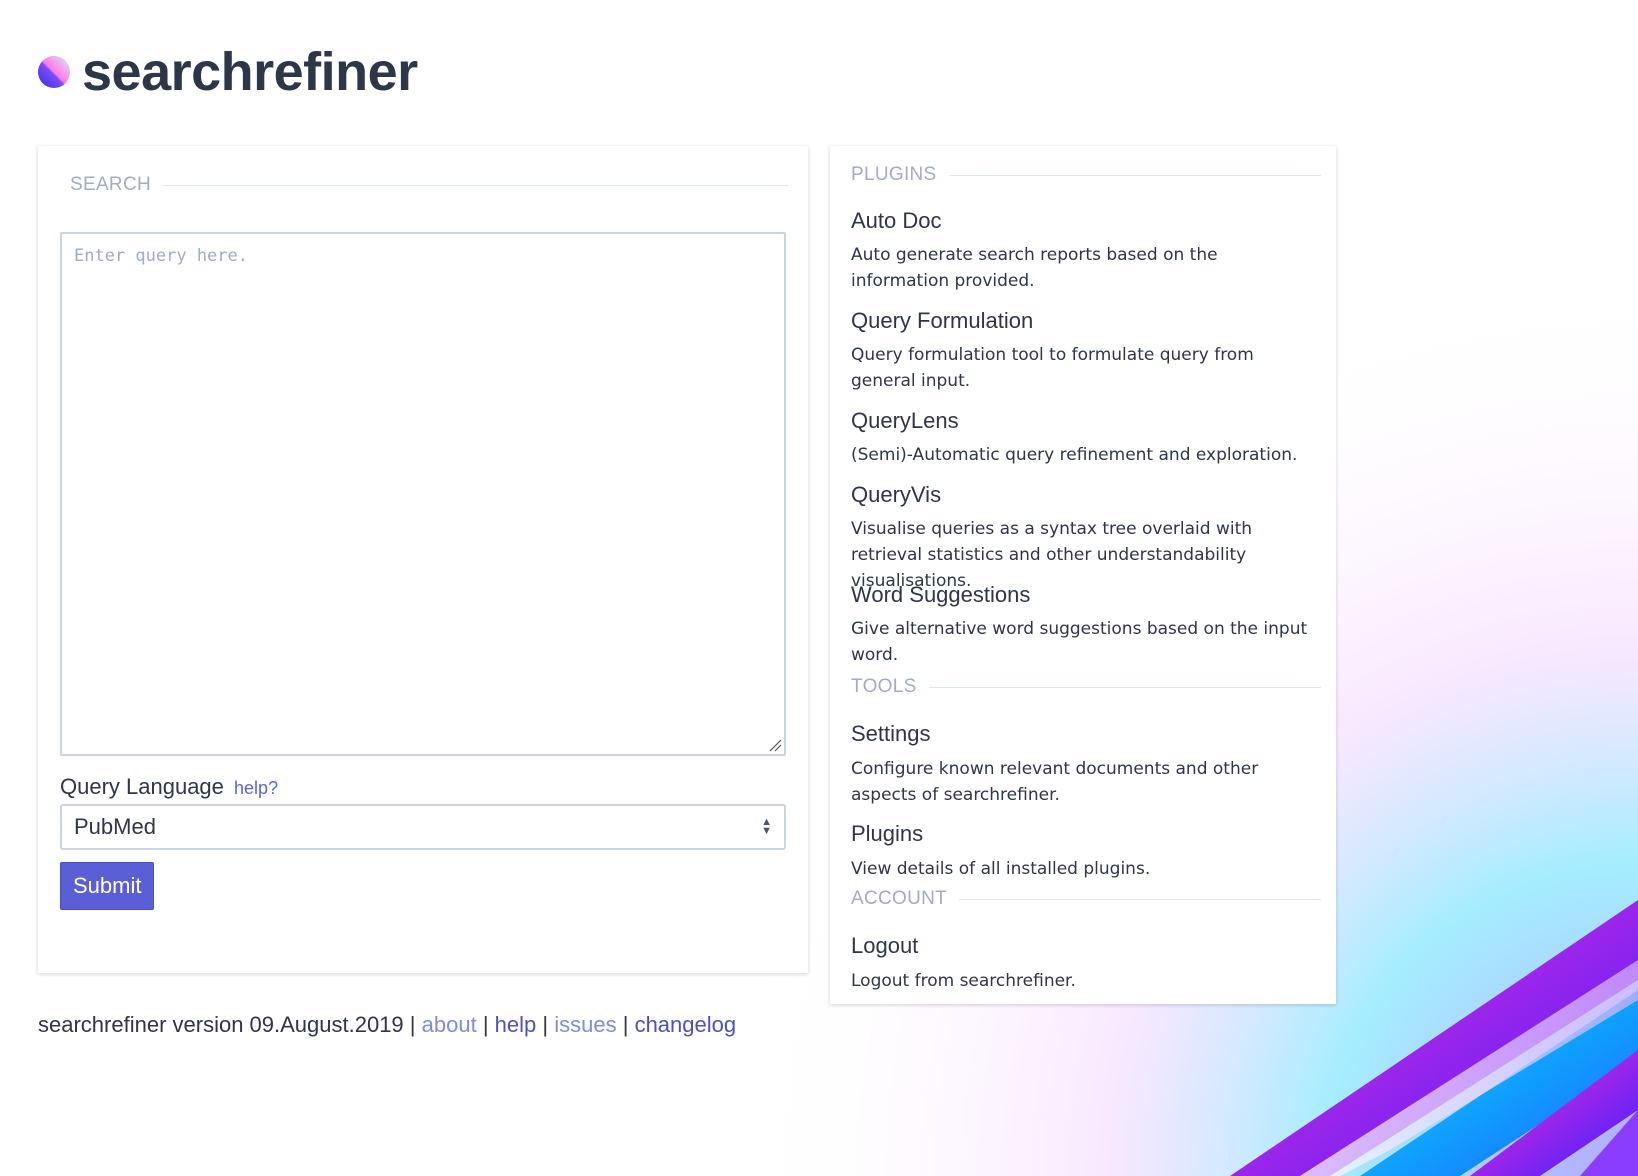 The width and height of the screenshot is (1638, 1176). I want to click on plugin-title-query-formulation: Query Formulation, so click(942, 321).